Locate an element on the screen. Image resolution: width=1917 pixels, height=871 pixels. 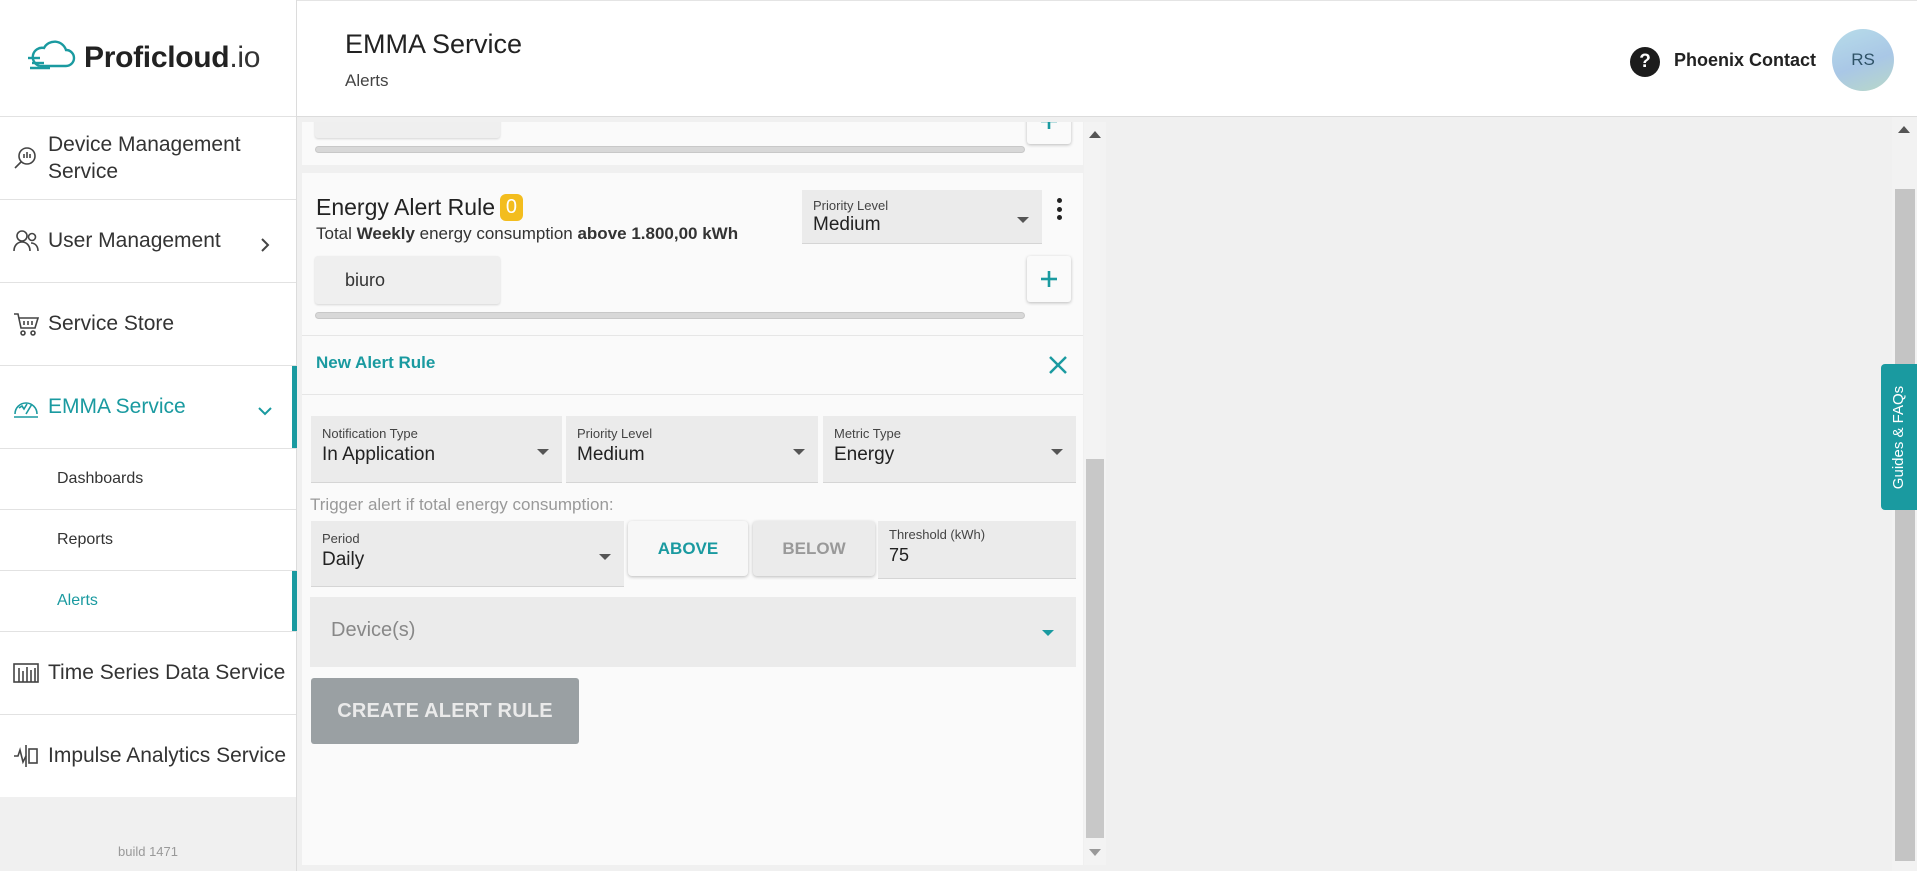
metric-type-select: Metric Type Energy is located at coordinates (949, 449).